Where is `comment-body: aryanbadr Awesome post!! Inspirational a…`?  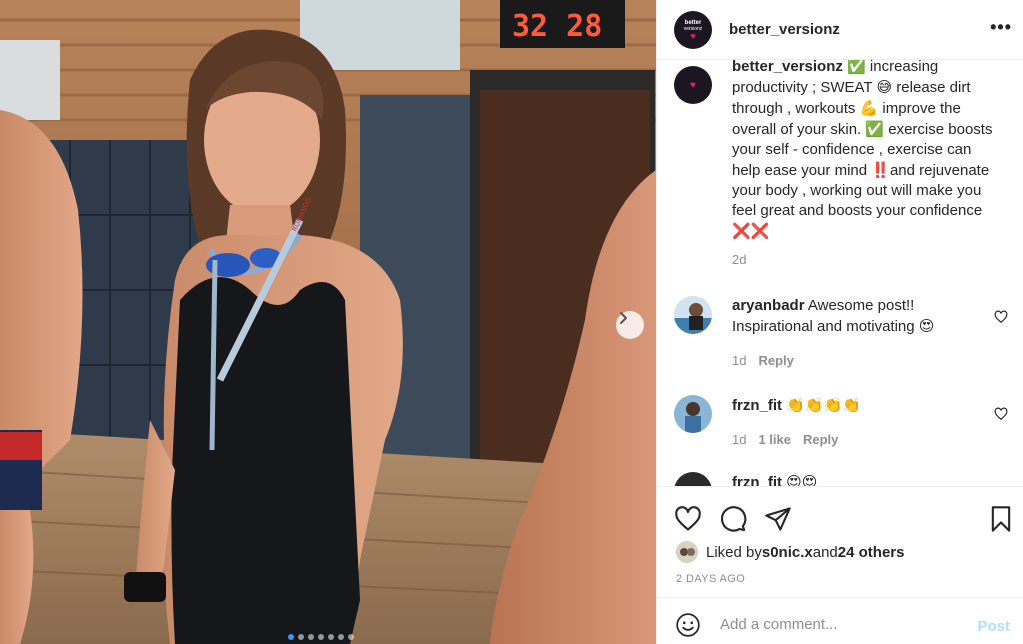 comment-body: aryanbadr Awesome post!! Inspirational a… is located at coordinates (867, 333).